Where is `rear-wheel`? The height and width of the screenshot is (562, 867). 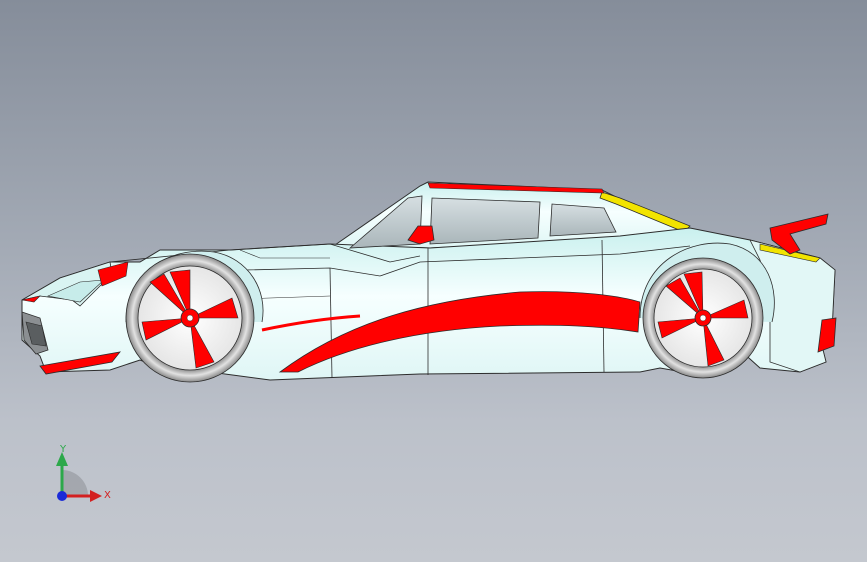
rear-wheel is located at coordinates (703, 318).